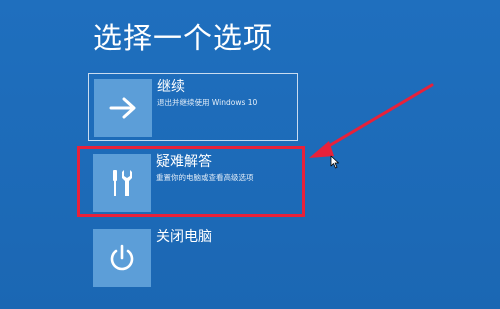 Image resolution: width=500 pixels, height=309 pixels. I want to click on troubleshoot-tile, so click(122, 183).